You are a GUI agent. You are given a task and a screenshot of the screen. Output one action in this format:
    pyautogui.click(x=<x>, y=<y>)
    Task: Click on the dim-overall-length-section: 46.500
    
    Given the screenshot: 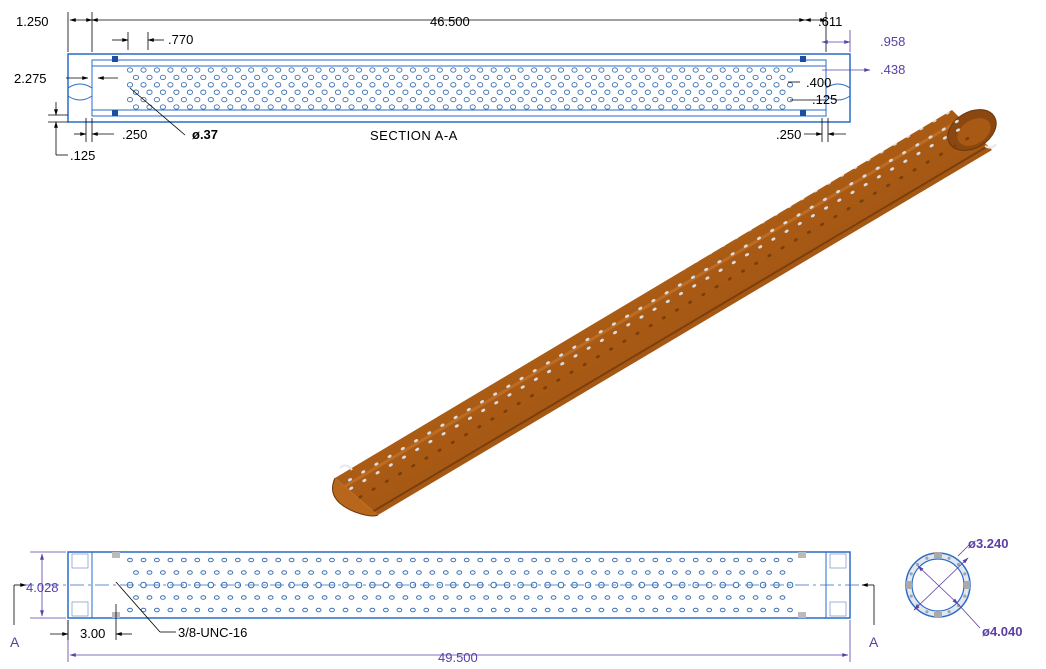 What is the action you would take?
    pyautogui.click(x=450, y=21)
    